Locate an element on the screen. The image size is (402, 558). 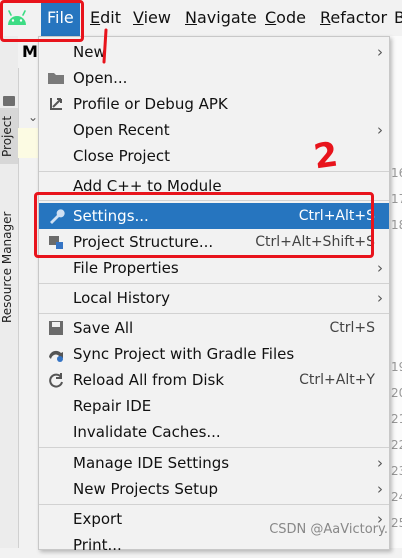
menu-item-local-history: Local History › is located at coordinates (214, 298).